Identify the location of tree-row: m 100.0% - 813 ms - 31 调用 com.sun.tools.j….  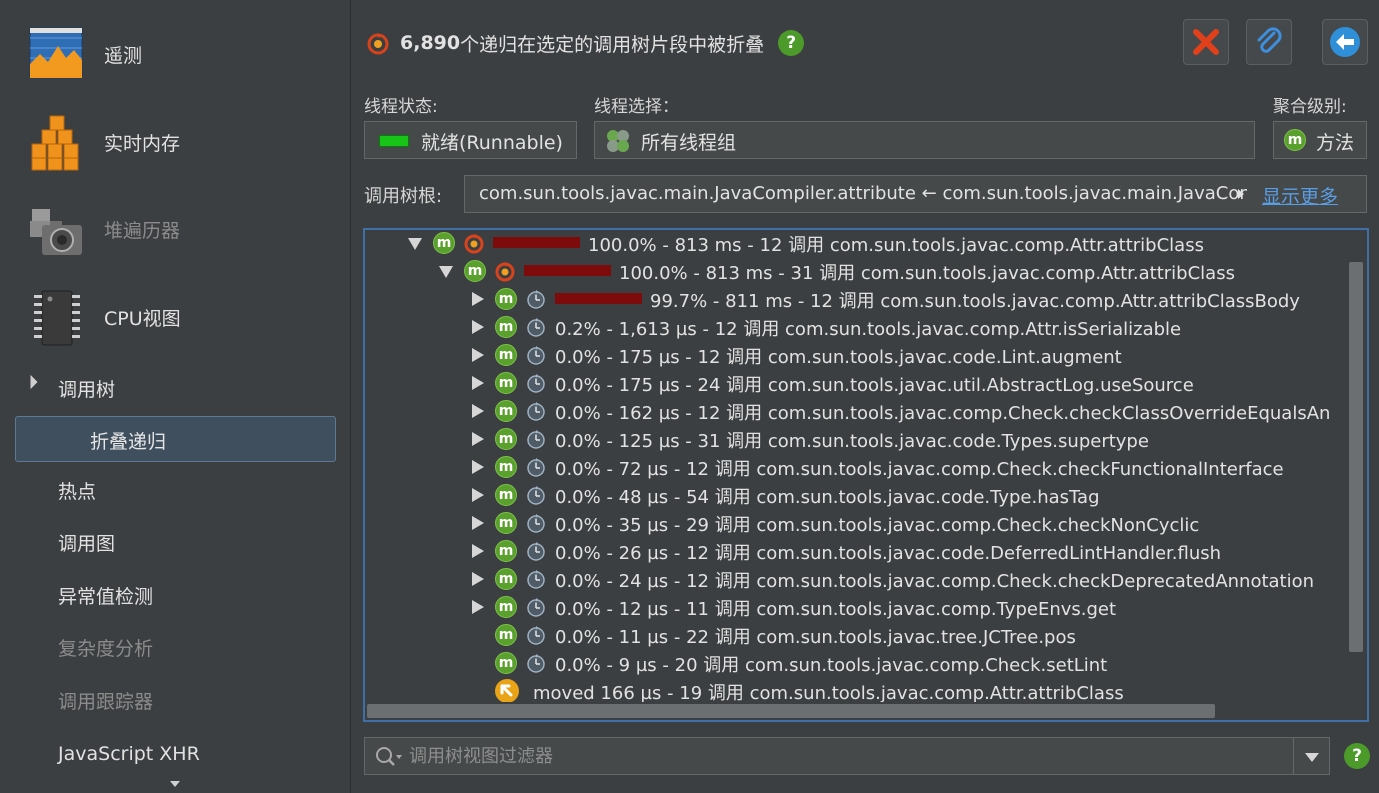
(857, 271).